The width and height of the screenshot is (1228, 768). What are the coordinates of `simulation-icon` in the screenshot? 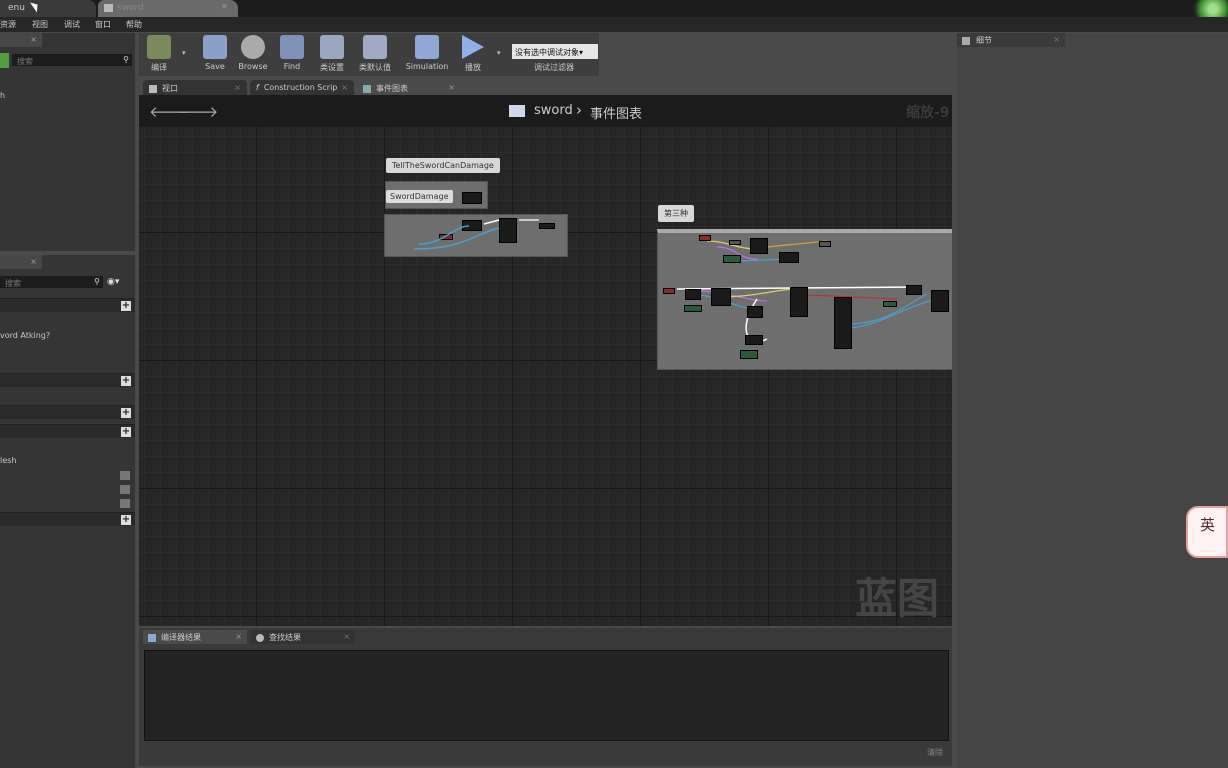 It's located at (427, 47).